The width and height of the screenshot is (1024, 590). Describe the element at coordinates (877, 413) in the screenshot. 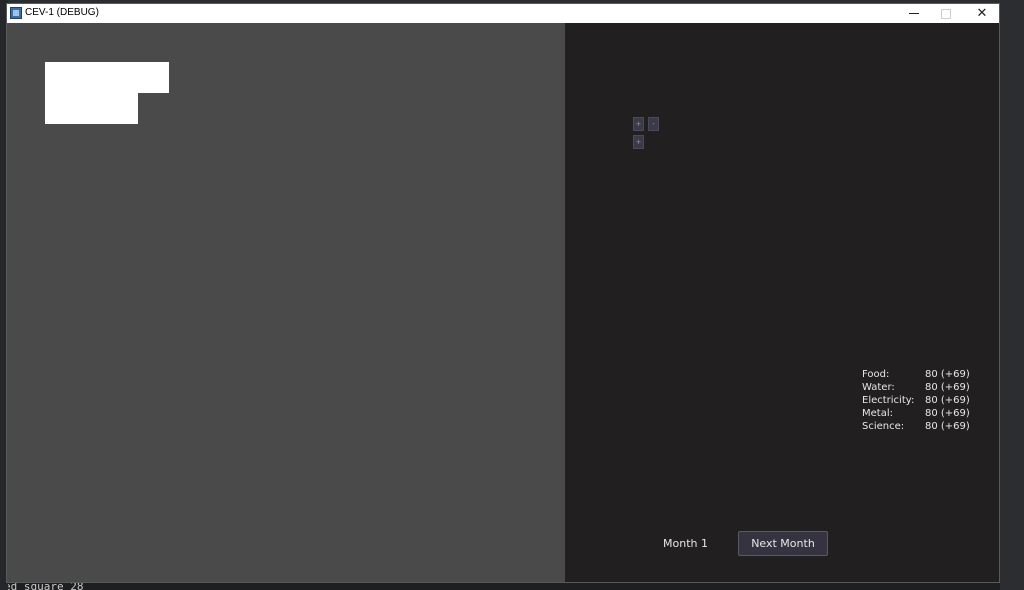

I see `resource-name: Metal:` at that location.